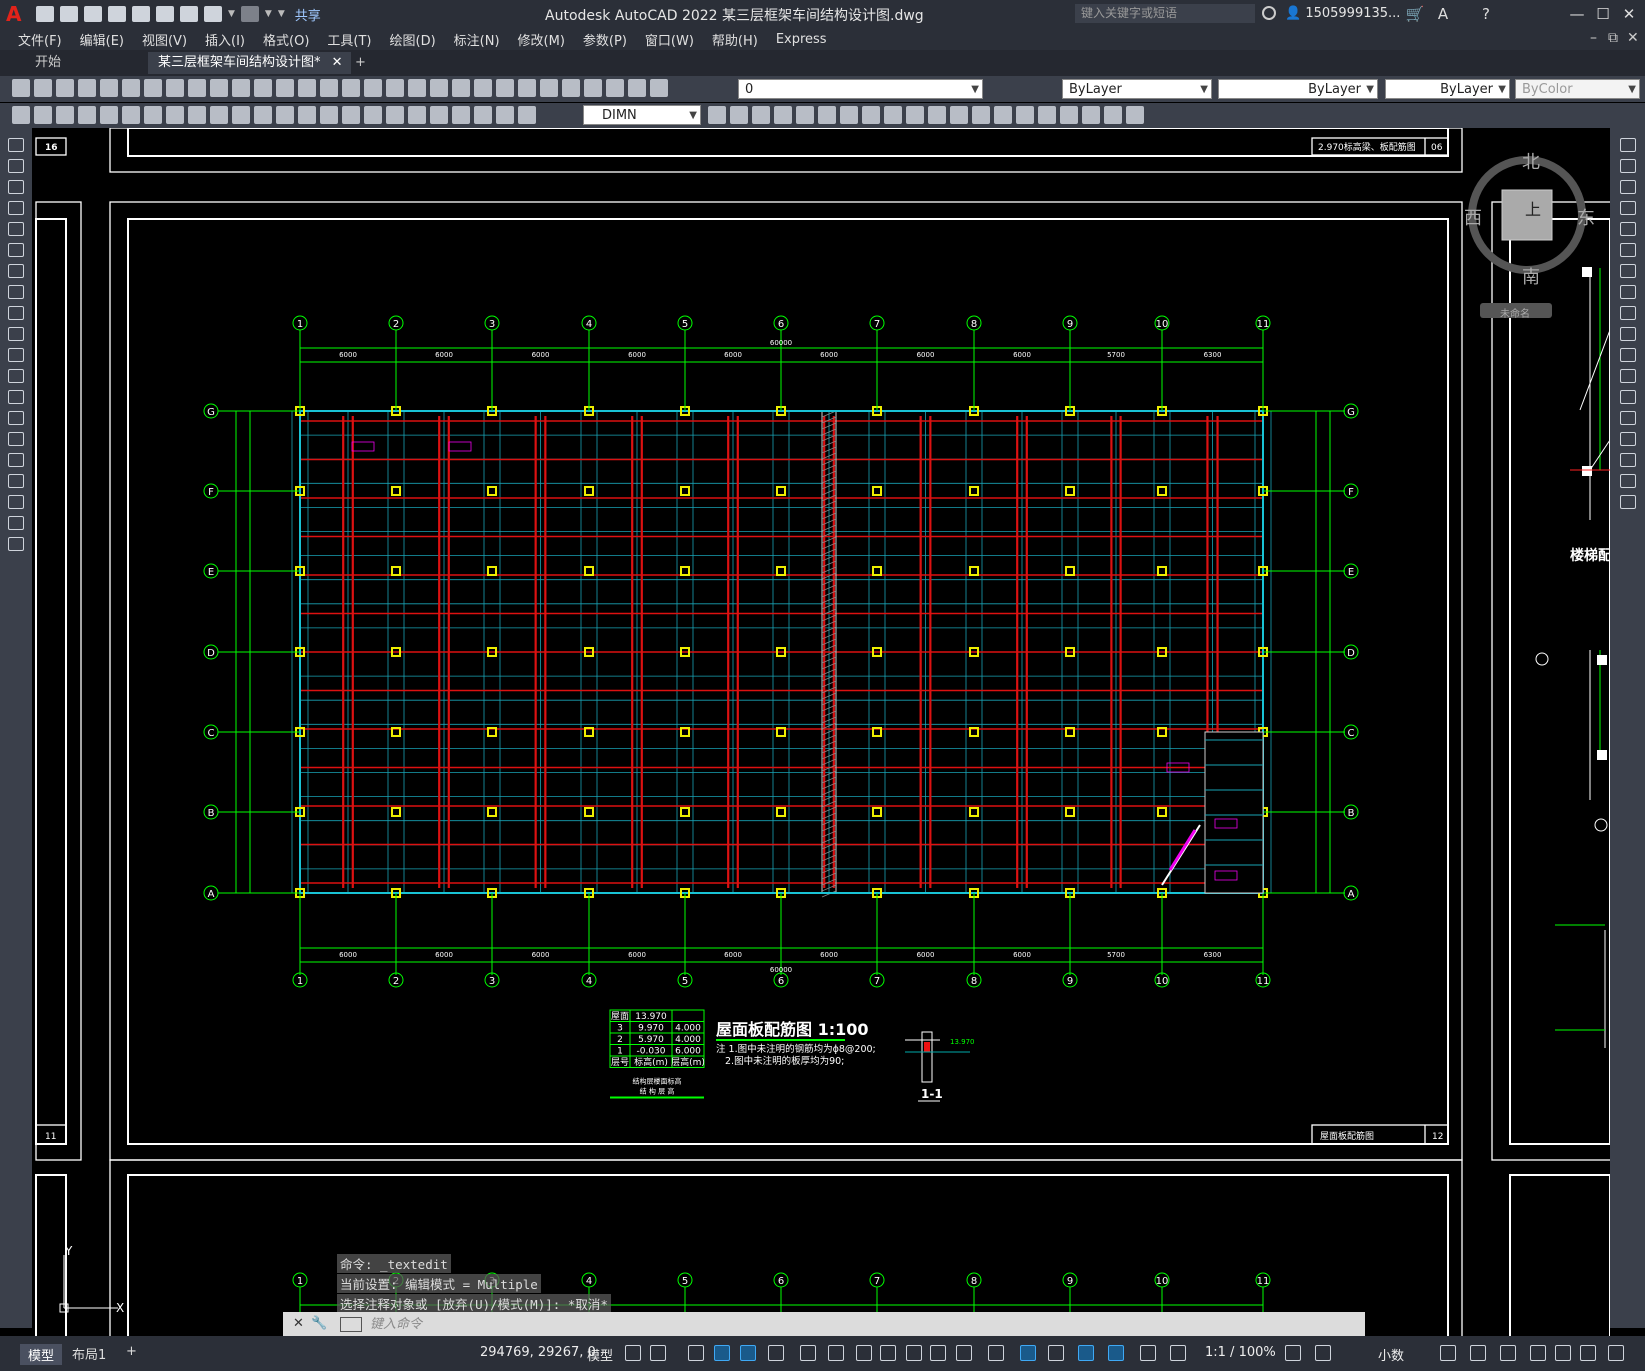 This screenshot has height=1371, width=1645. I want to click on tab-close-icon: ✕, so click(337, 63).